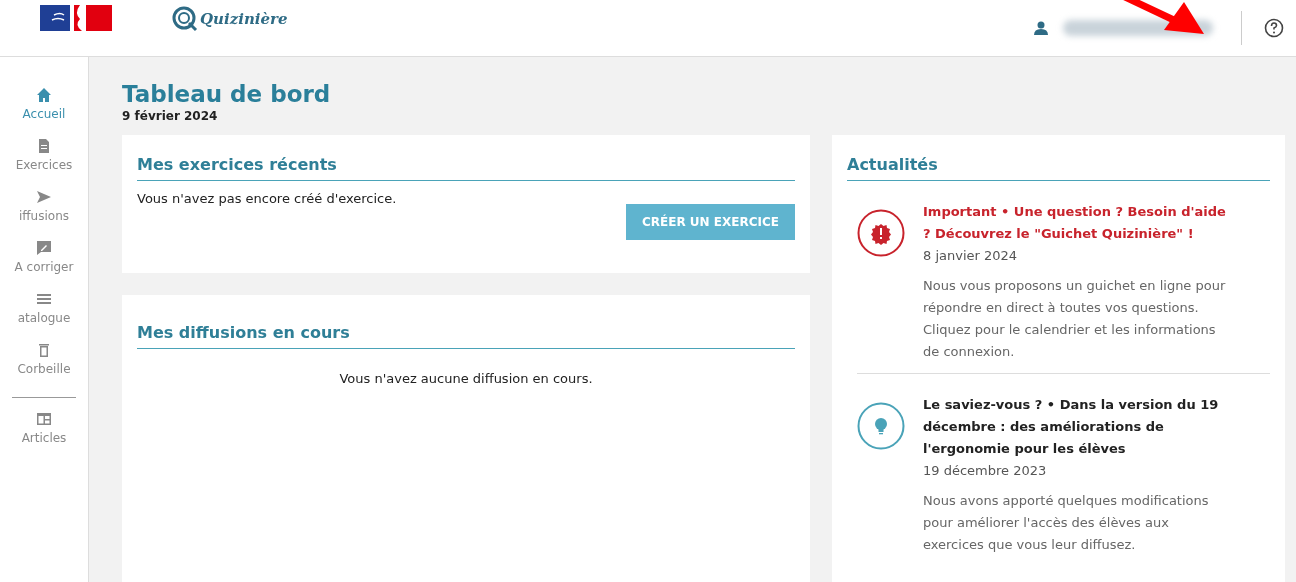 The image size is (1296, 582). I want to click on news-headline: Important • Une question ? Besoin d'aide ? Découvrez le "Guichet Quizinière" !, so click(1078, 223).